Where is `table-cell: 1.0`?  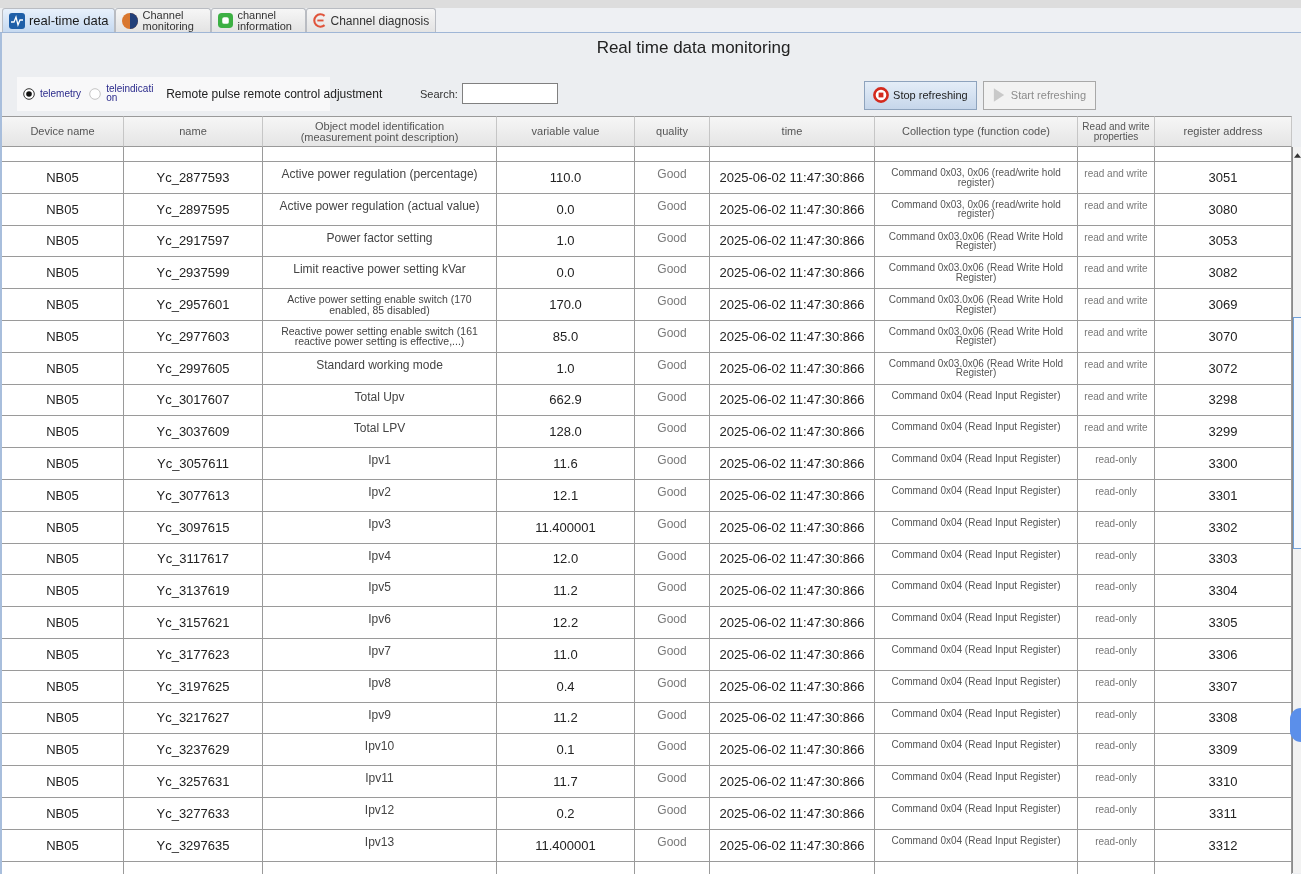 table-cell: 1.0 is located at coordinates (566, 368).